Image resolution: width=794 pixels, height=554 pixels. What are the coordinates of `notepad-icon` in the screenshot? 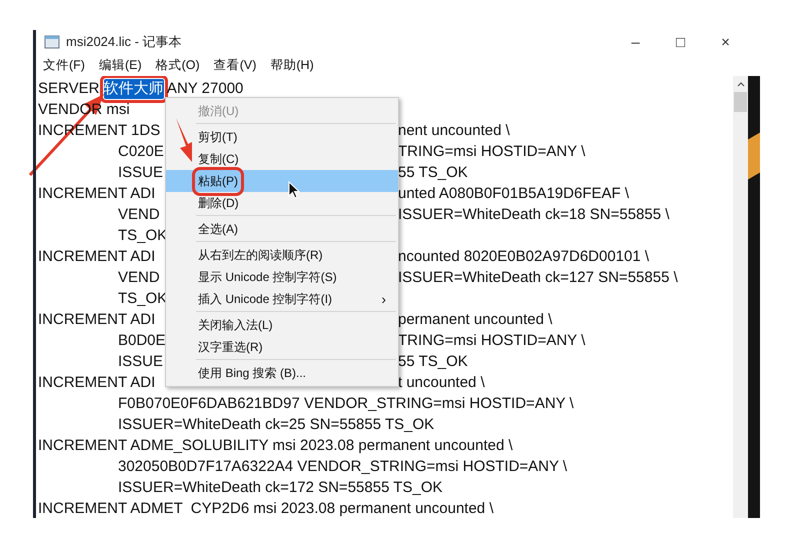 It's located at (52, 42).